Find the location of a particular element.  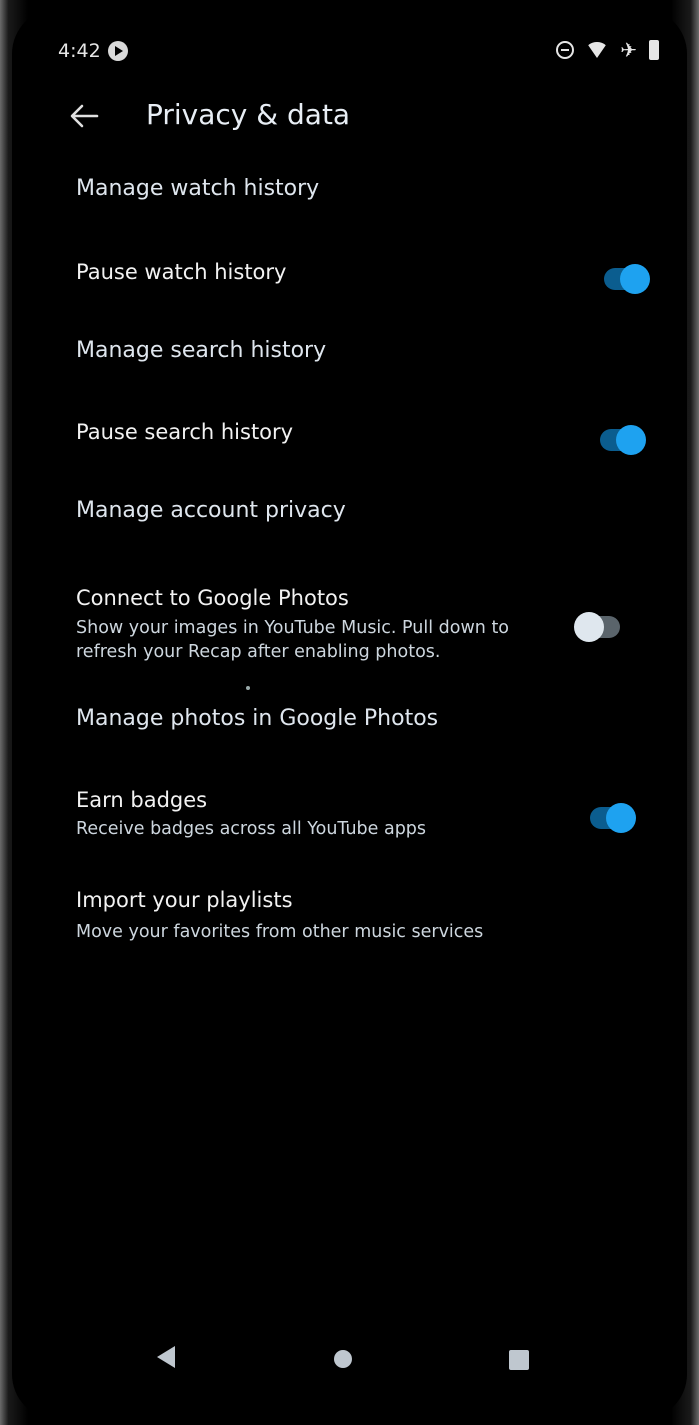

battery-icon is located at coordinates (654, 50).